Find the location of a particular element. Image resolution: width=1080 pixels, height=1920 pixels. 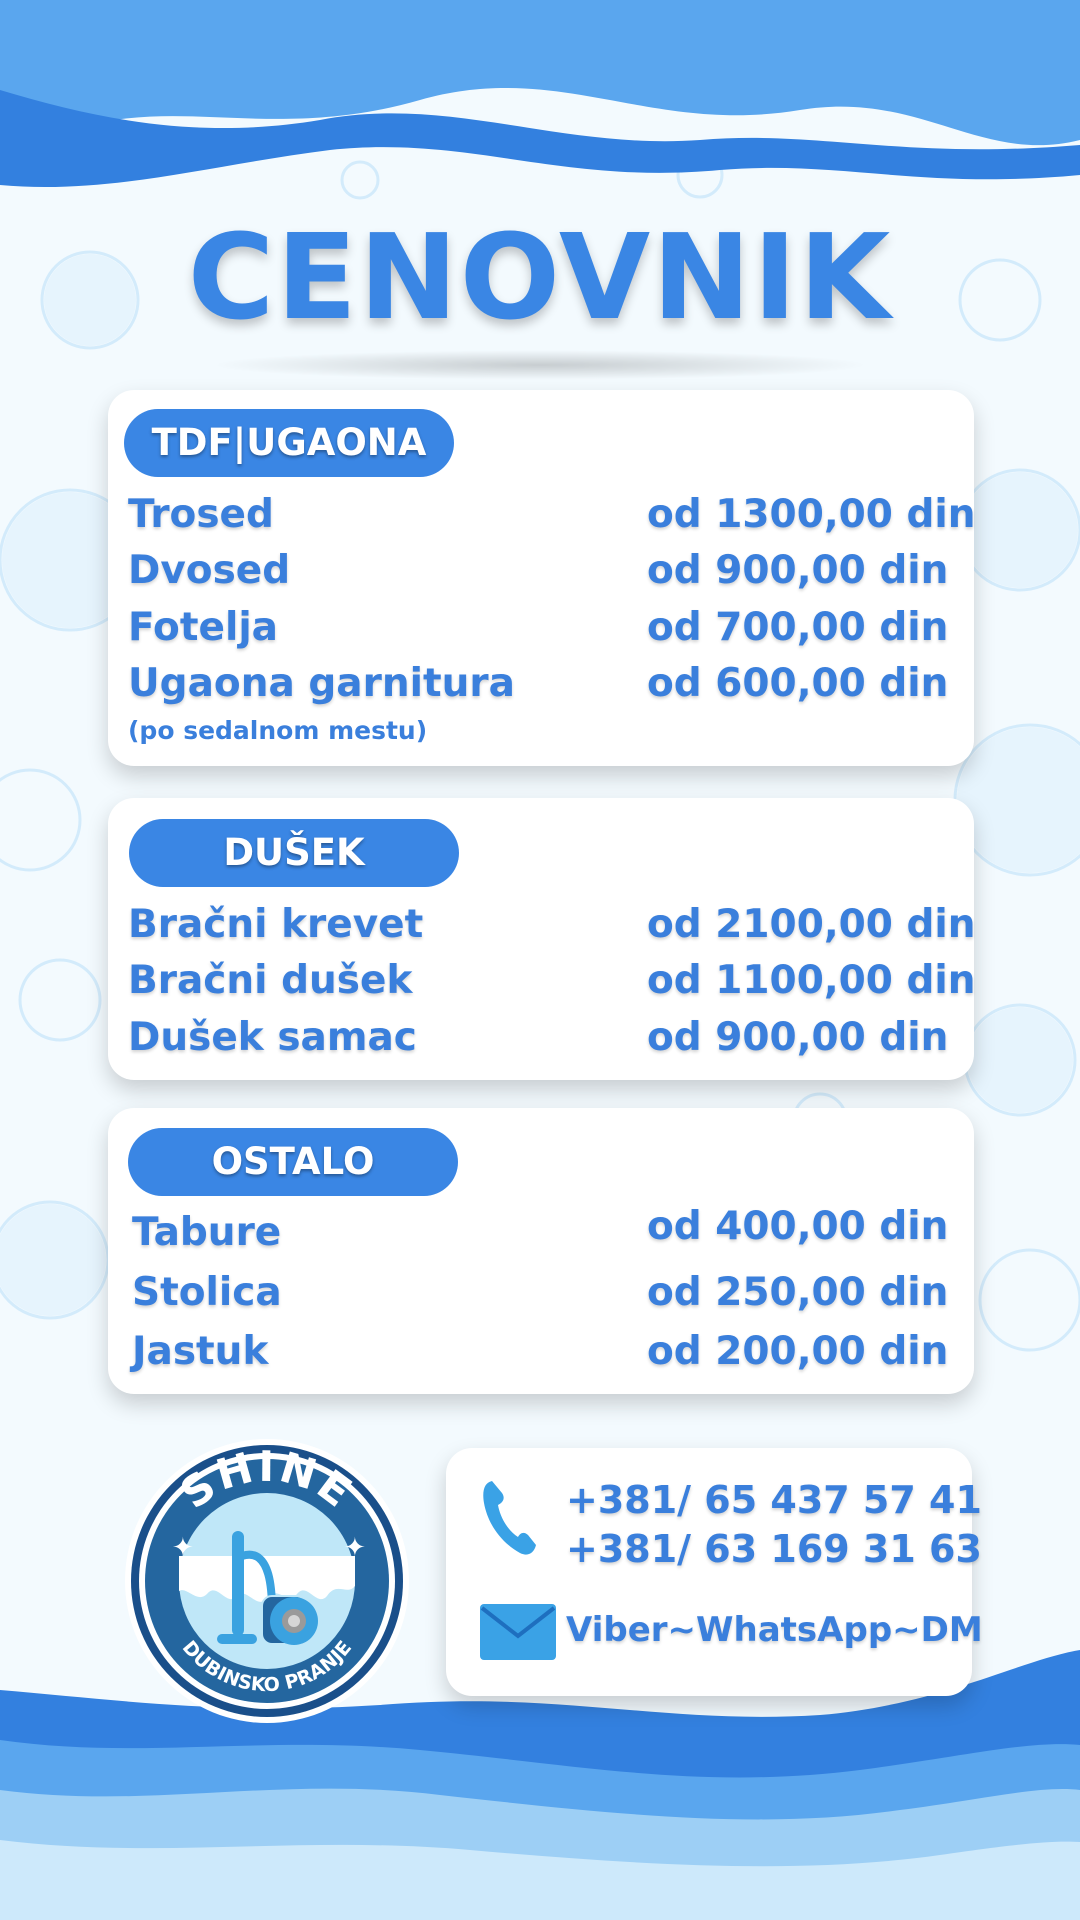

item-price: od 400,00 din is located at coordinates (798, 1226).